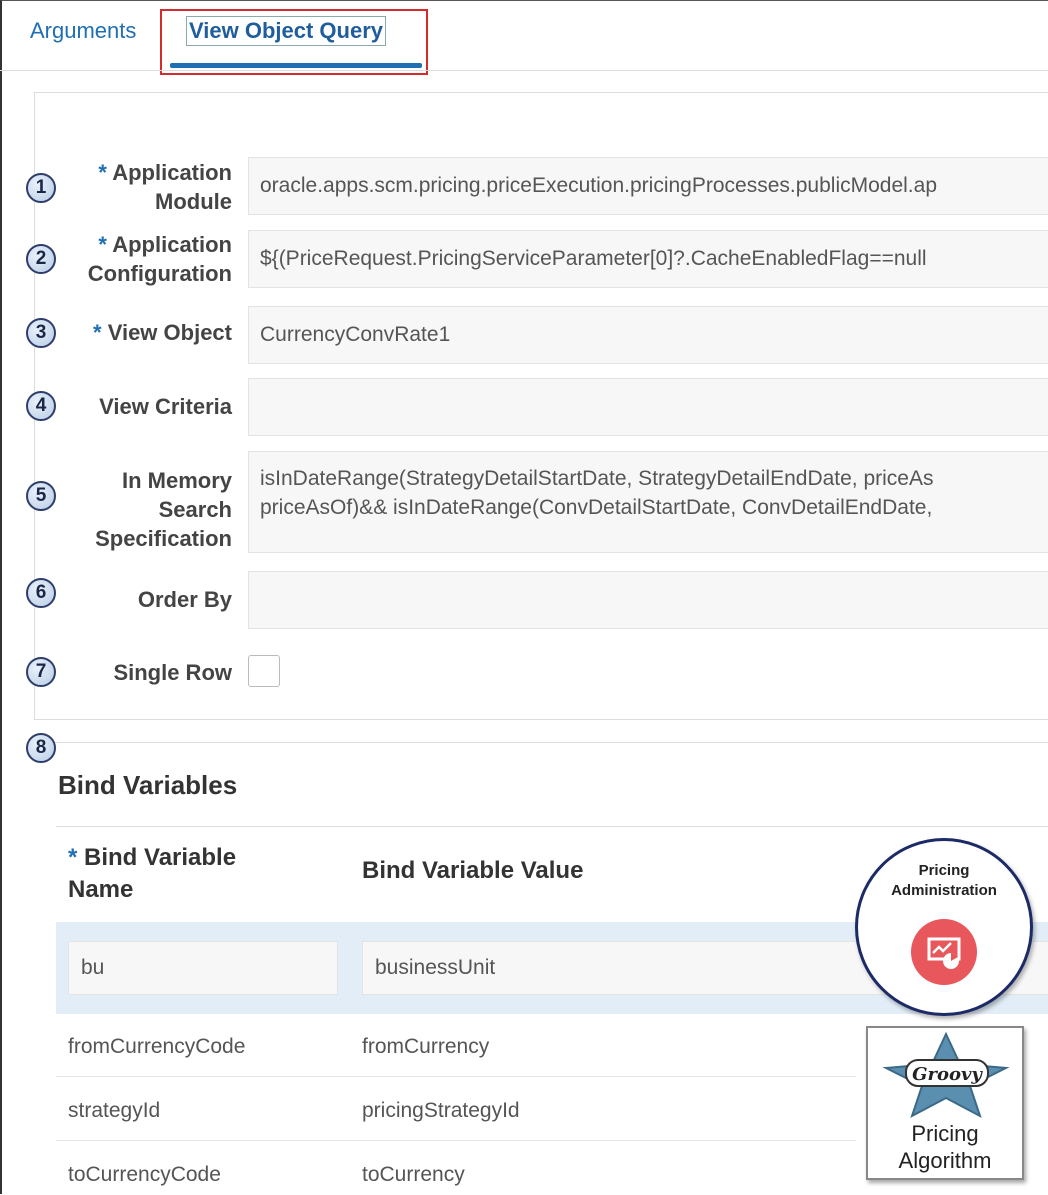  I want to click on tab-arguments: Arguments, so click(83, 31).